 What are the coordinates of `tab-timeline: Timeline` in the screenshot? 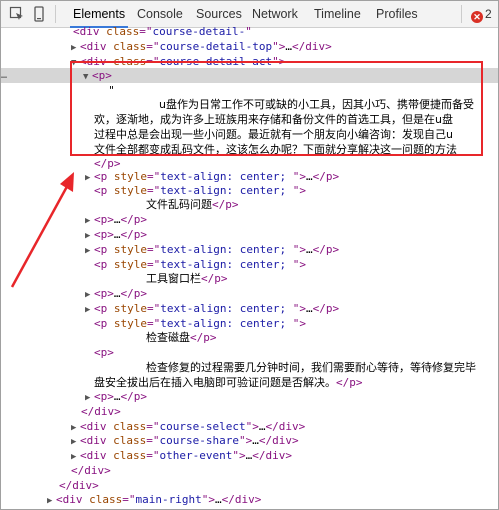 It's located at (337, 14).